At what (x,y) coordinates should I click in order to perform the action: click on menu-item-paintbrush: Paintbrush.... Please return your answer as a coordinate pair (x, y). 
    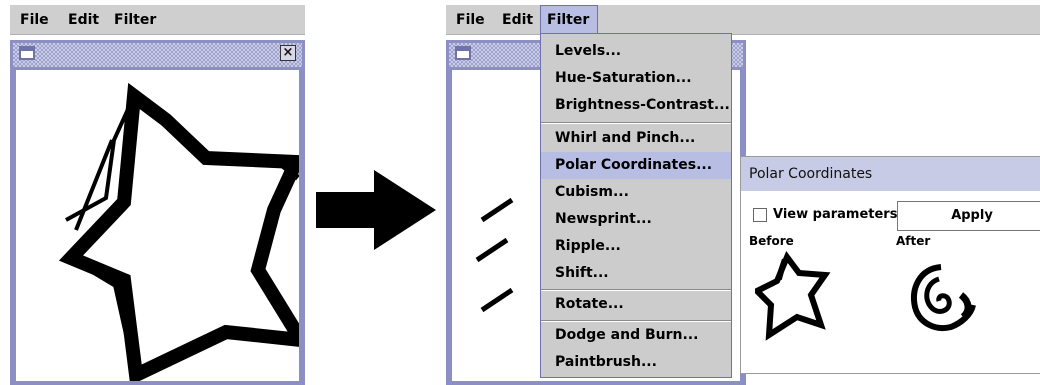
    Looking at the image, I should click on (636, 362).